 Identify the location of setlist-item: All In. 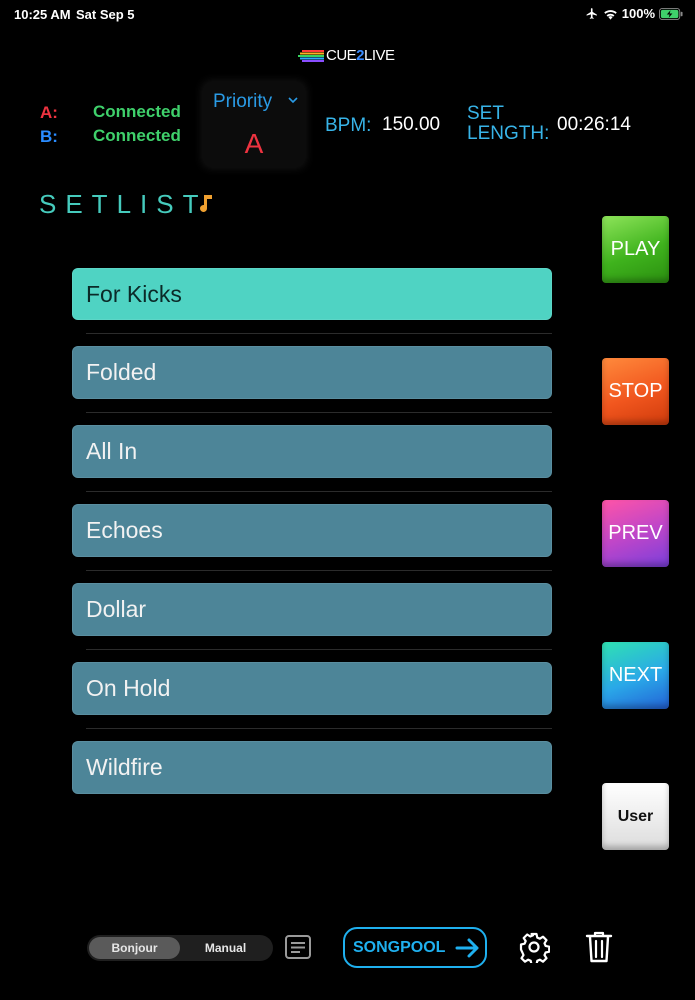
(312, 458).